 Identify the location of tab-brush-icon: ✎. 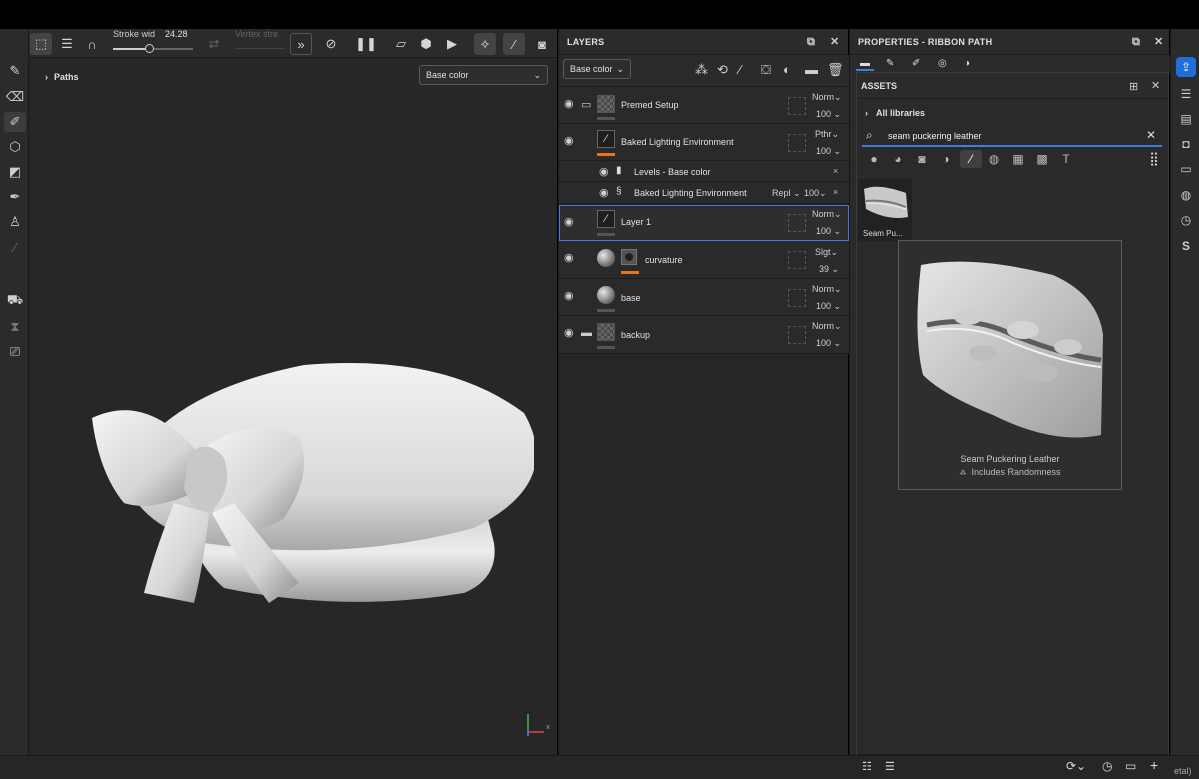
(890, 63).